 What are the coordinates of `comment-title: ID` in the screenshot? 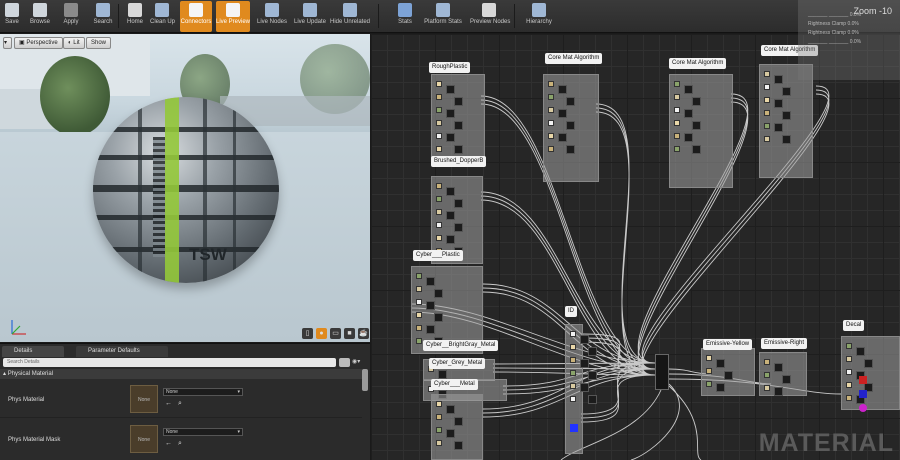 It's located at (571, 311).